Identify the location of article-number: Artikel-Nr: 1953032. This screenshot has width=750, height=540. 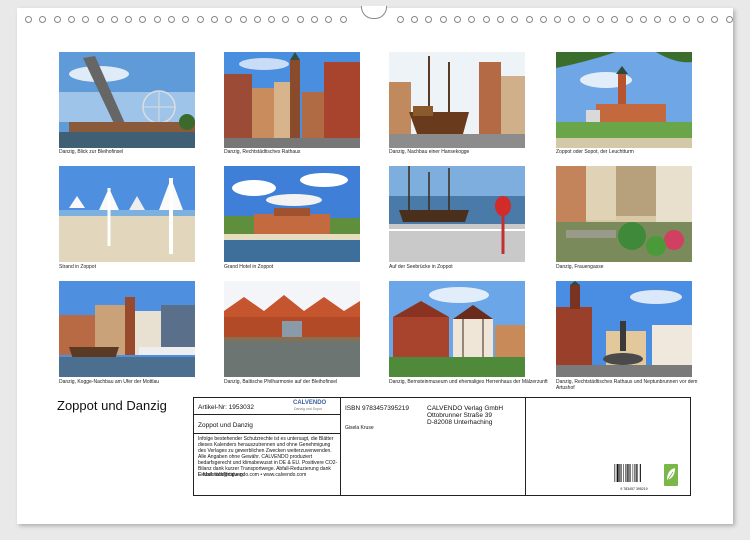
(226, 407).